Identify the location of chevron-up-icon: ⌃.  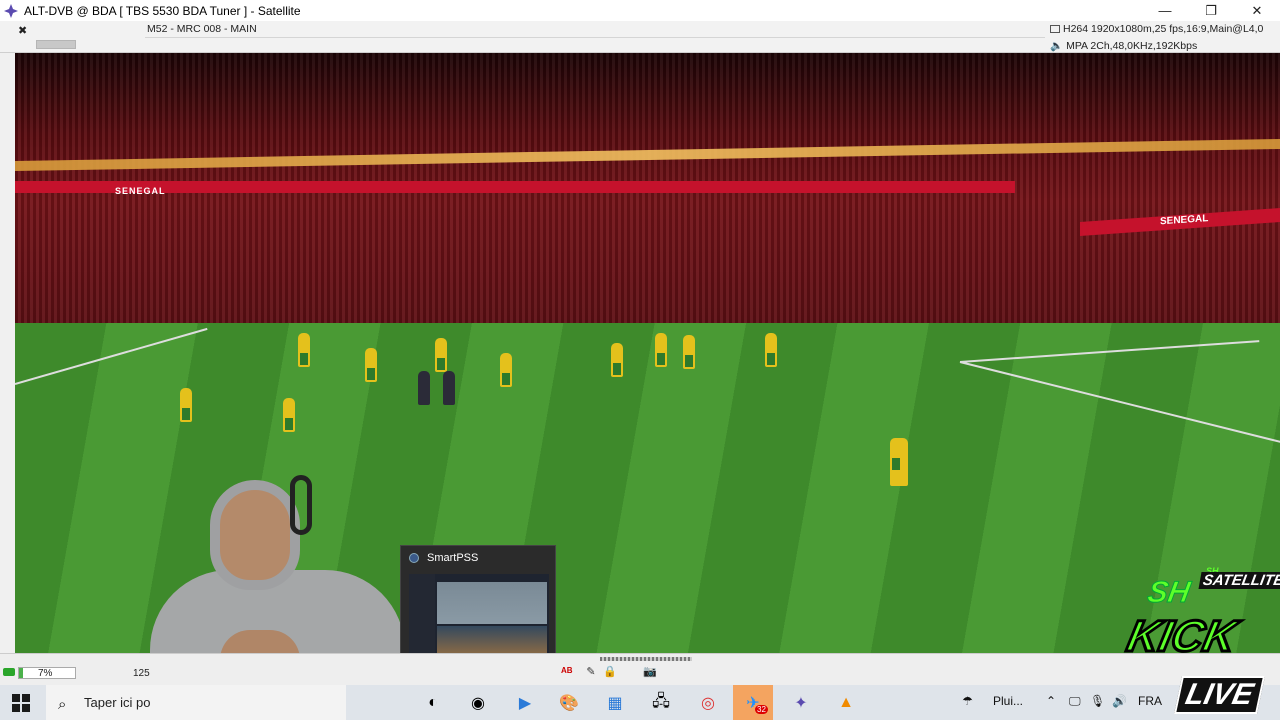
(1051, 701).